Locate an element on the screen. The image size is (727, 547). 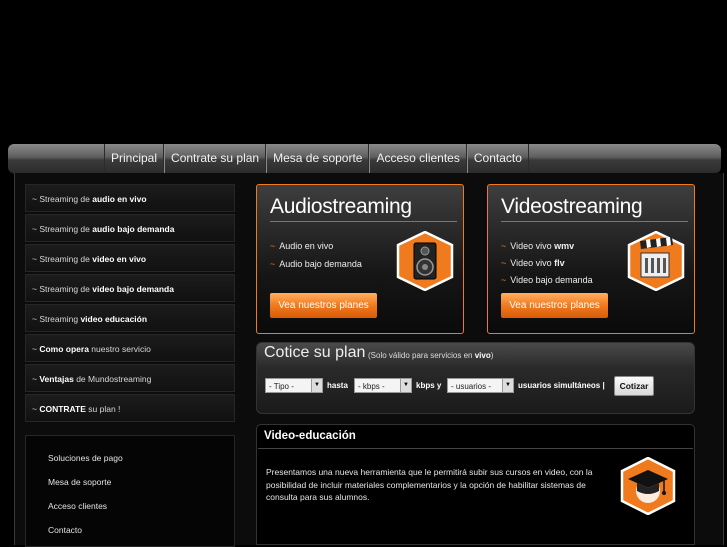
menu-bold: video bajo demanda is located at coordinates (133, 289).